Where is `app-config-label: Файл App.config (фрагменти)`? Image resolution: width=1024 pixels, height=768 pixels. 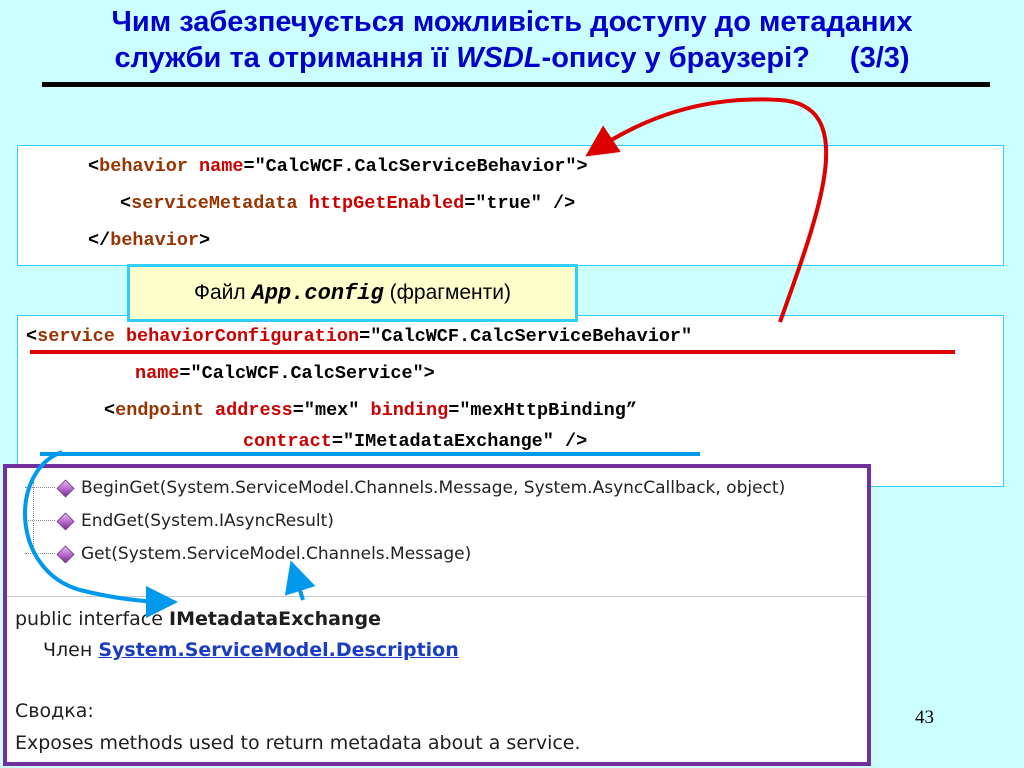
app-config-label: Файл App.config (фрагменти) is located at coordinates (352, 293).